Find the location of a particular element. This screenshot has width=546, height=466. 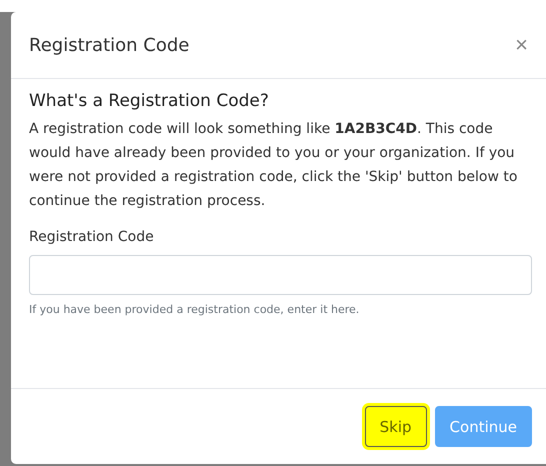

continue-button: Continue is located at coordinates (483, 426).